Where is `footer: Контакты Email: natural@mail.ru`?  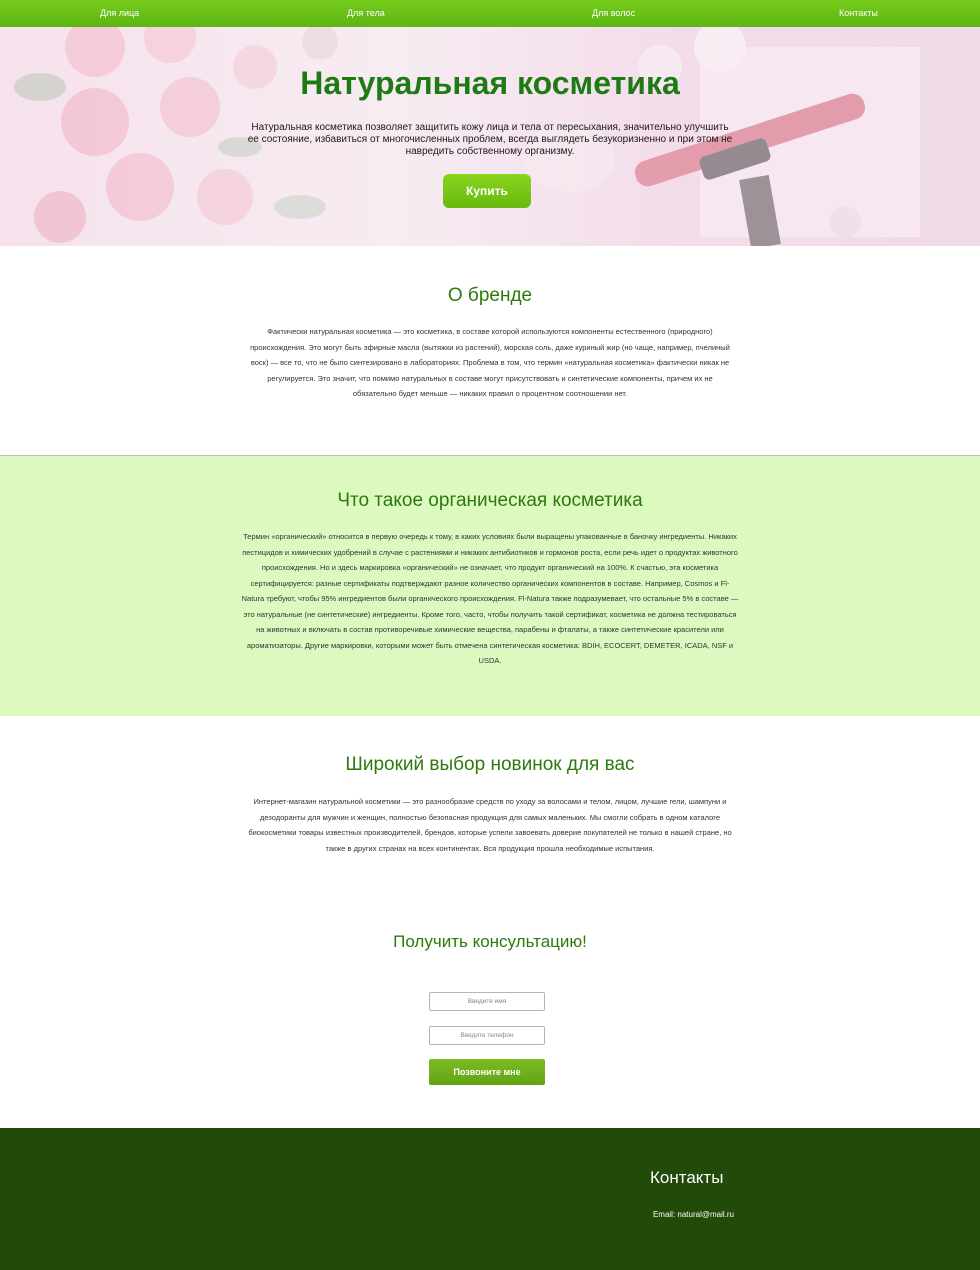
footer: Контакты Email: natural@mail.ru is located at coordinates (490, 1199).